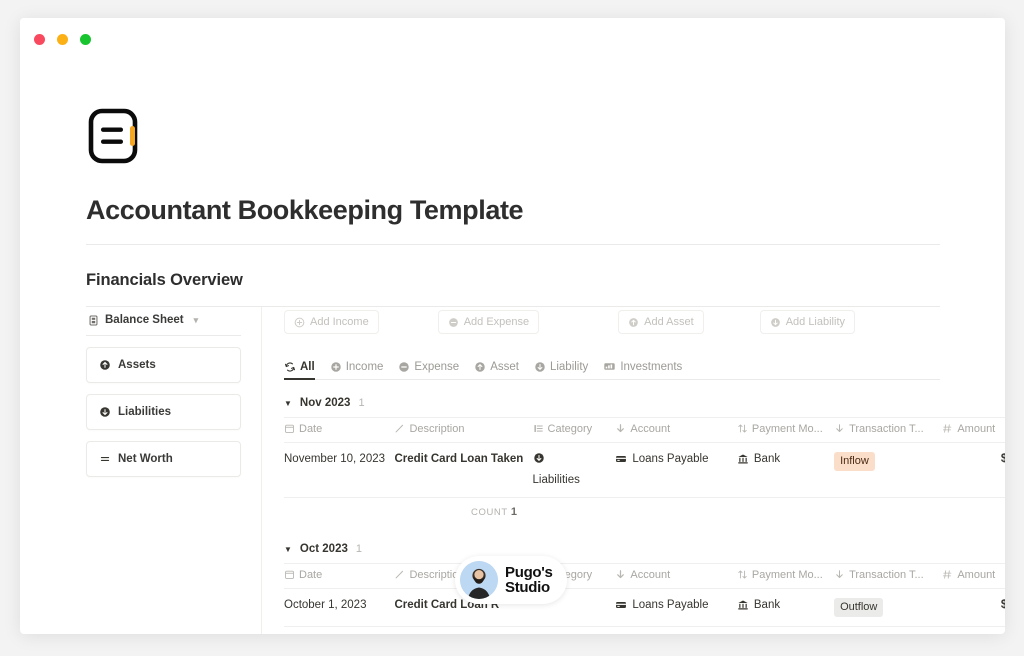 This screenshot has height=656, width=1024. I want to click on plus-circle-icon, so click(299, 322).